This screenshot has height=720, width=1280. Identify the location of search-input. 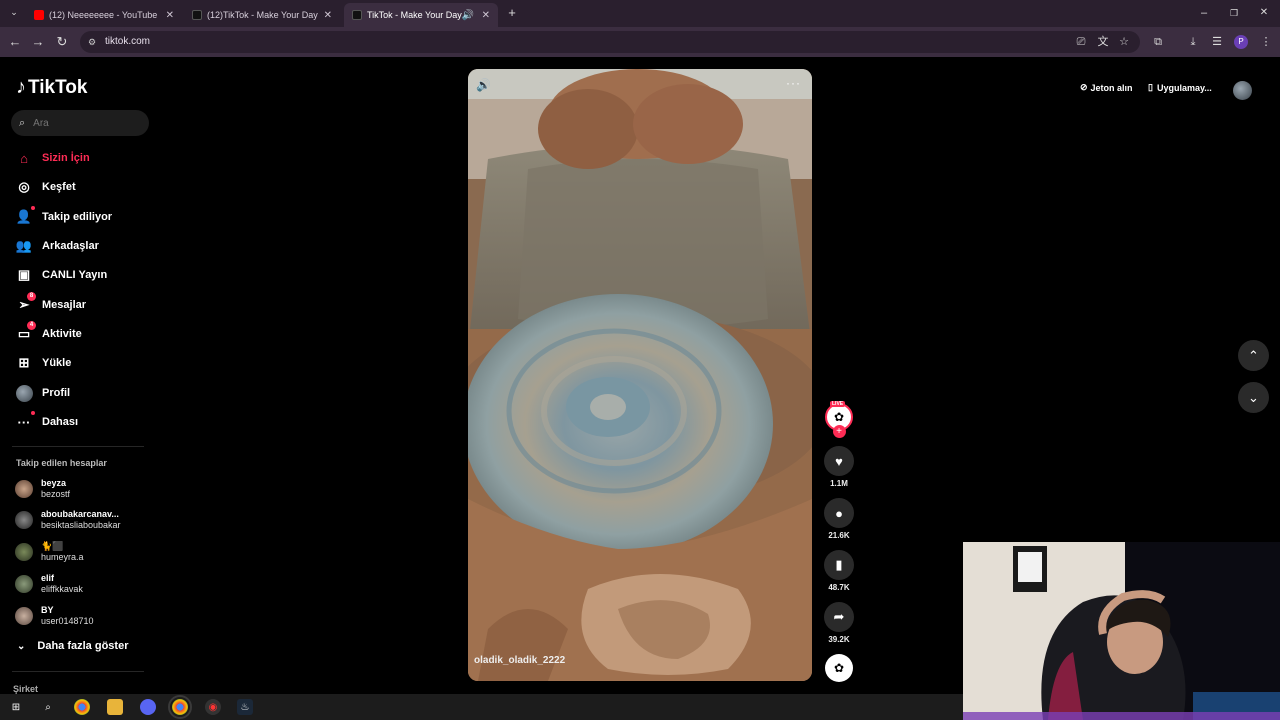
(83, 123).